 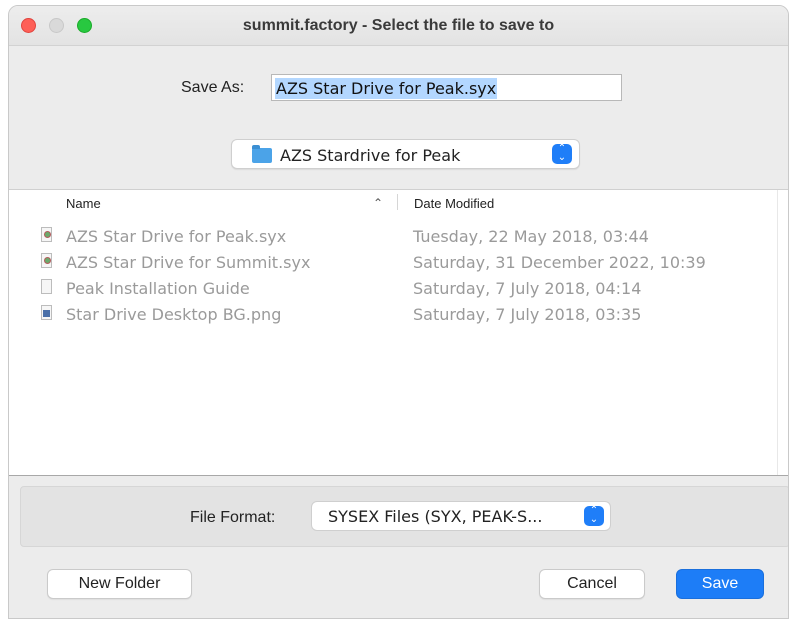 What do you see at coordinates (213, 87) in the screenshot?
I see `save-as-label: Save As:` at bounding box center [213, 87].